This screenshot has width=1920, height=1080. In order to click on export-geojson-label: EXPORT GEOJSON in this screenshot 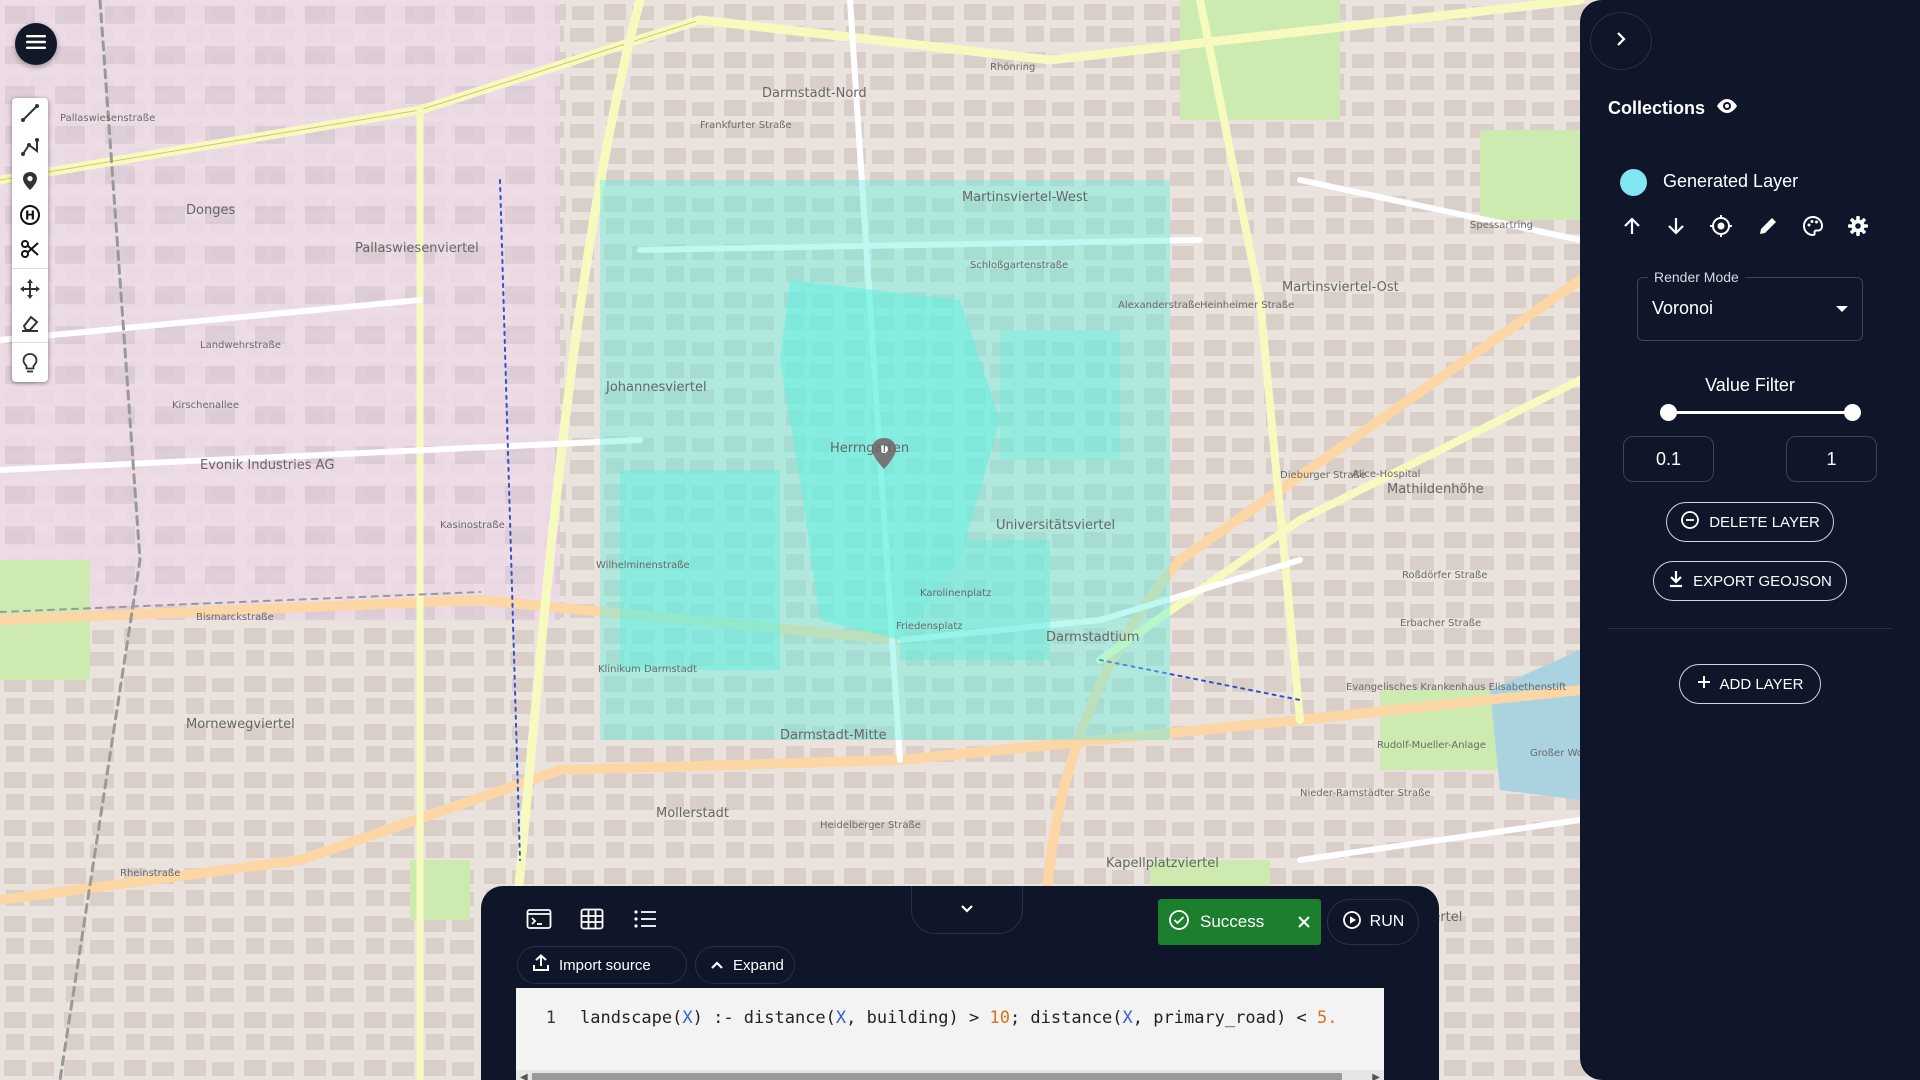, I will do `click(1762, 581)`.